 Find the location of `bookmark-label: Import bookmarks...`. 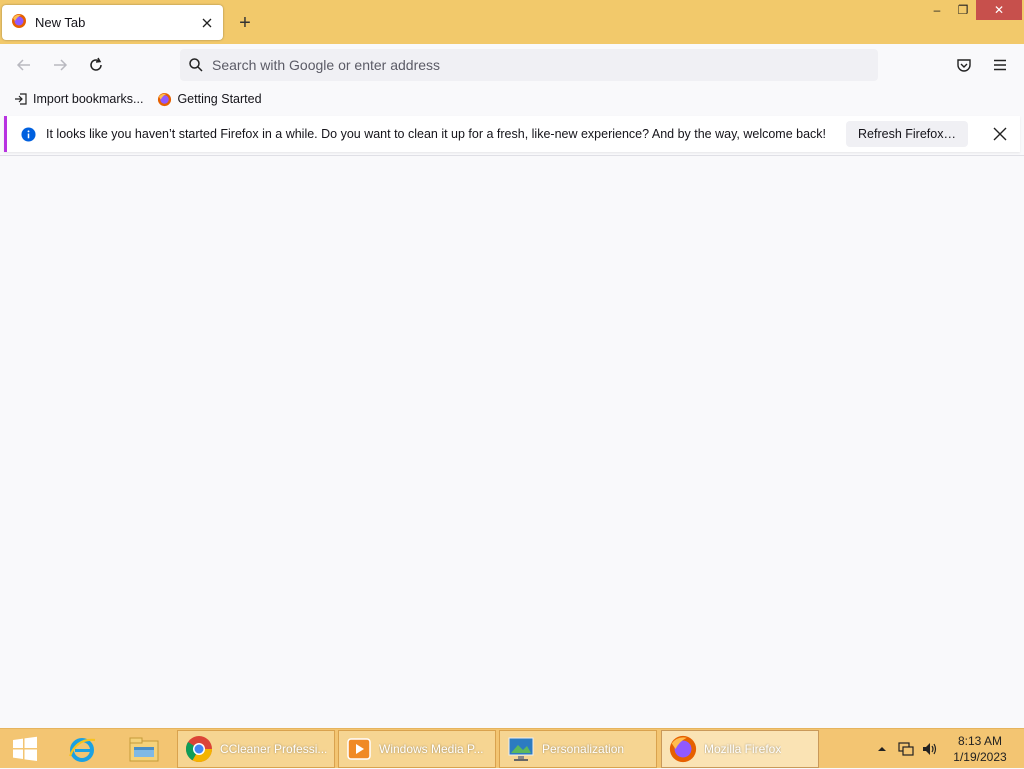

bookmark-label: Import bookmarks... is located at coordinates (88, 99).